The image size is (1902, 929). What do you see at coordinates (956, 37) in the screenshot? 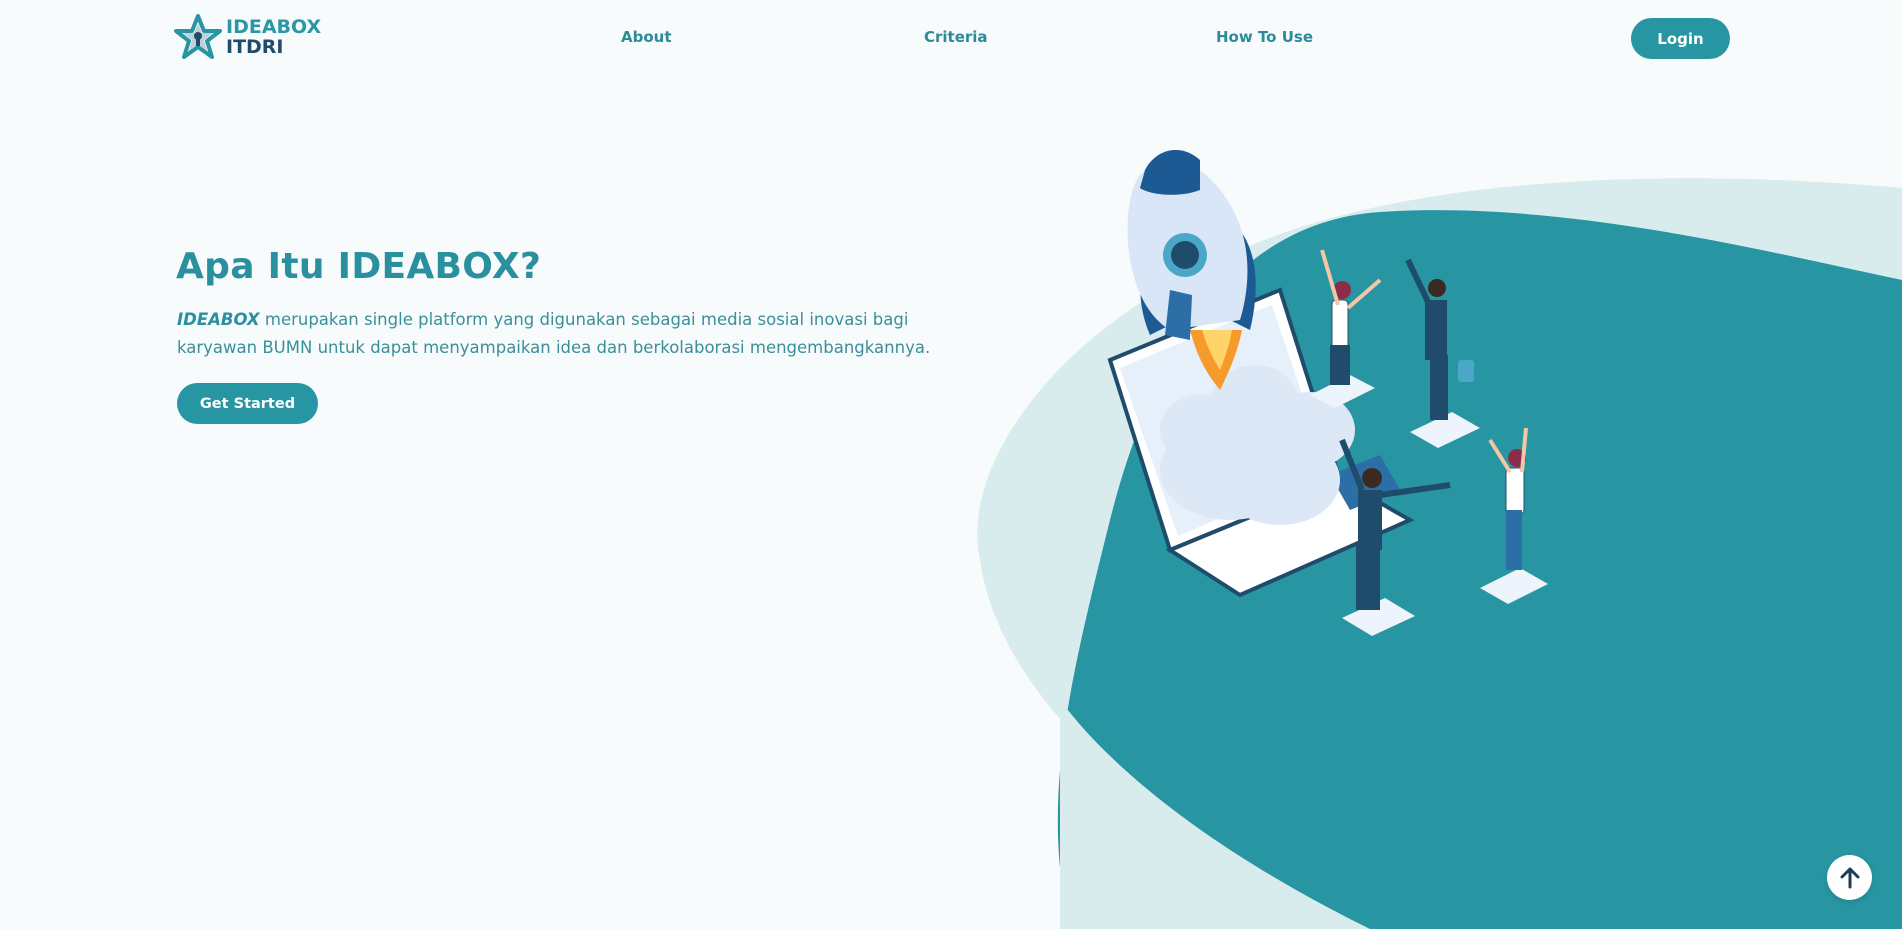
I see `nav-link-criteria: Criteria` at bounding box center [956, 37].